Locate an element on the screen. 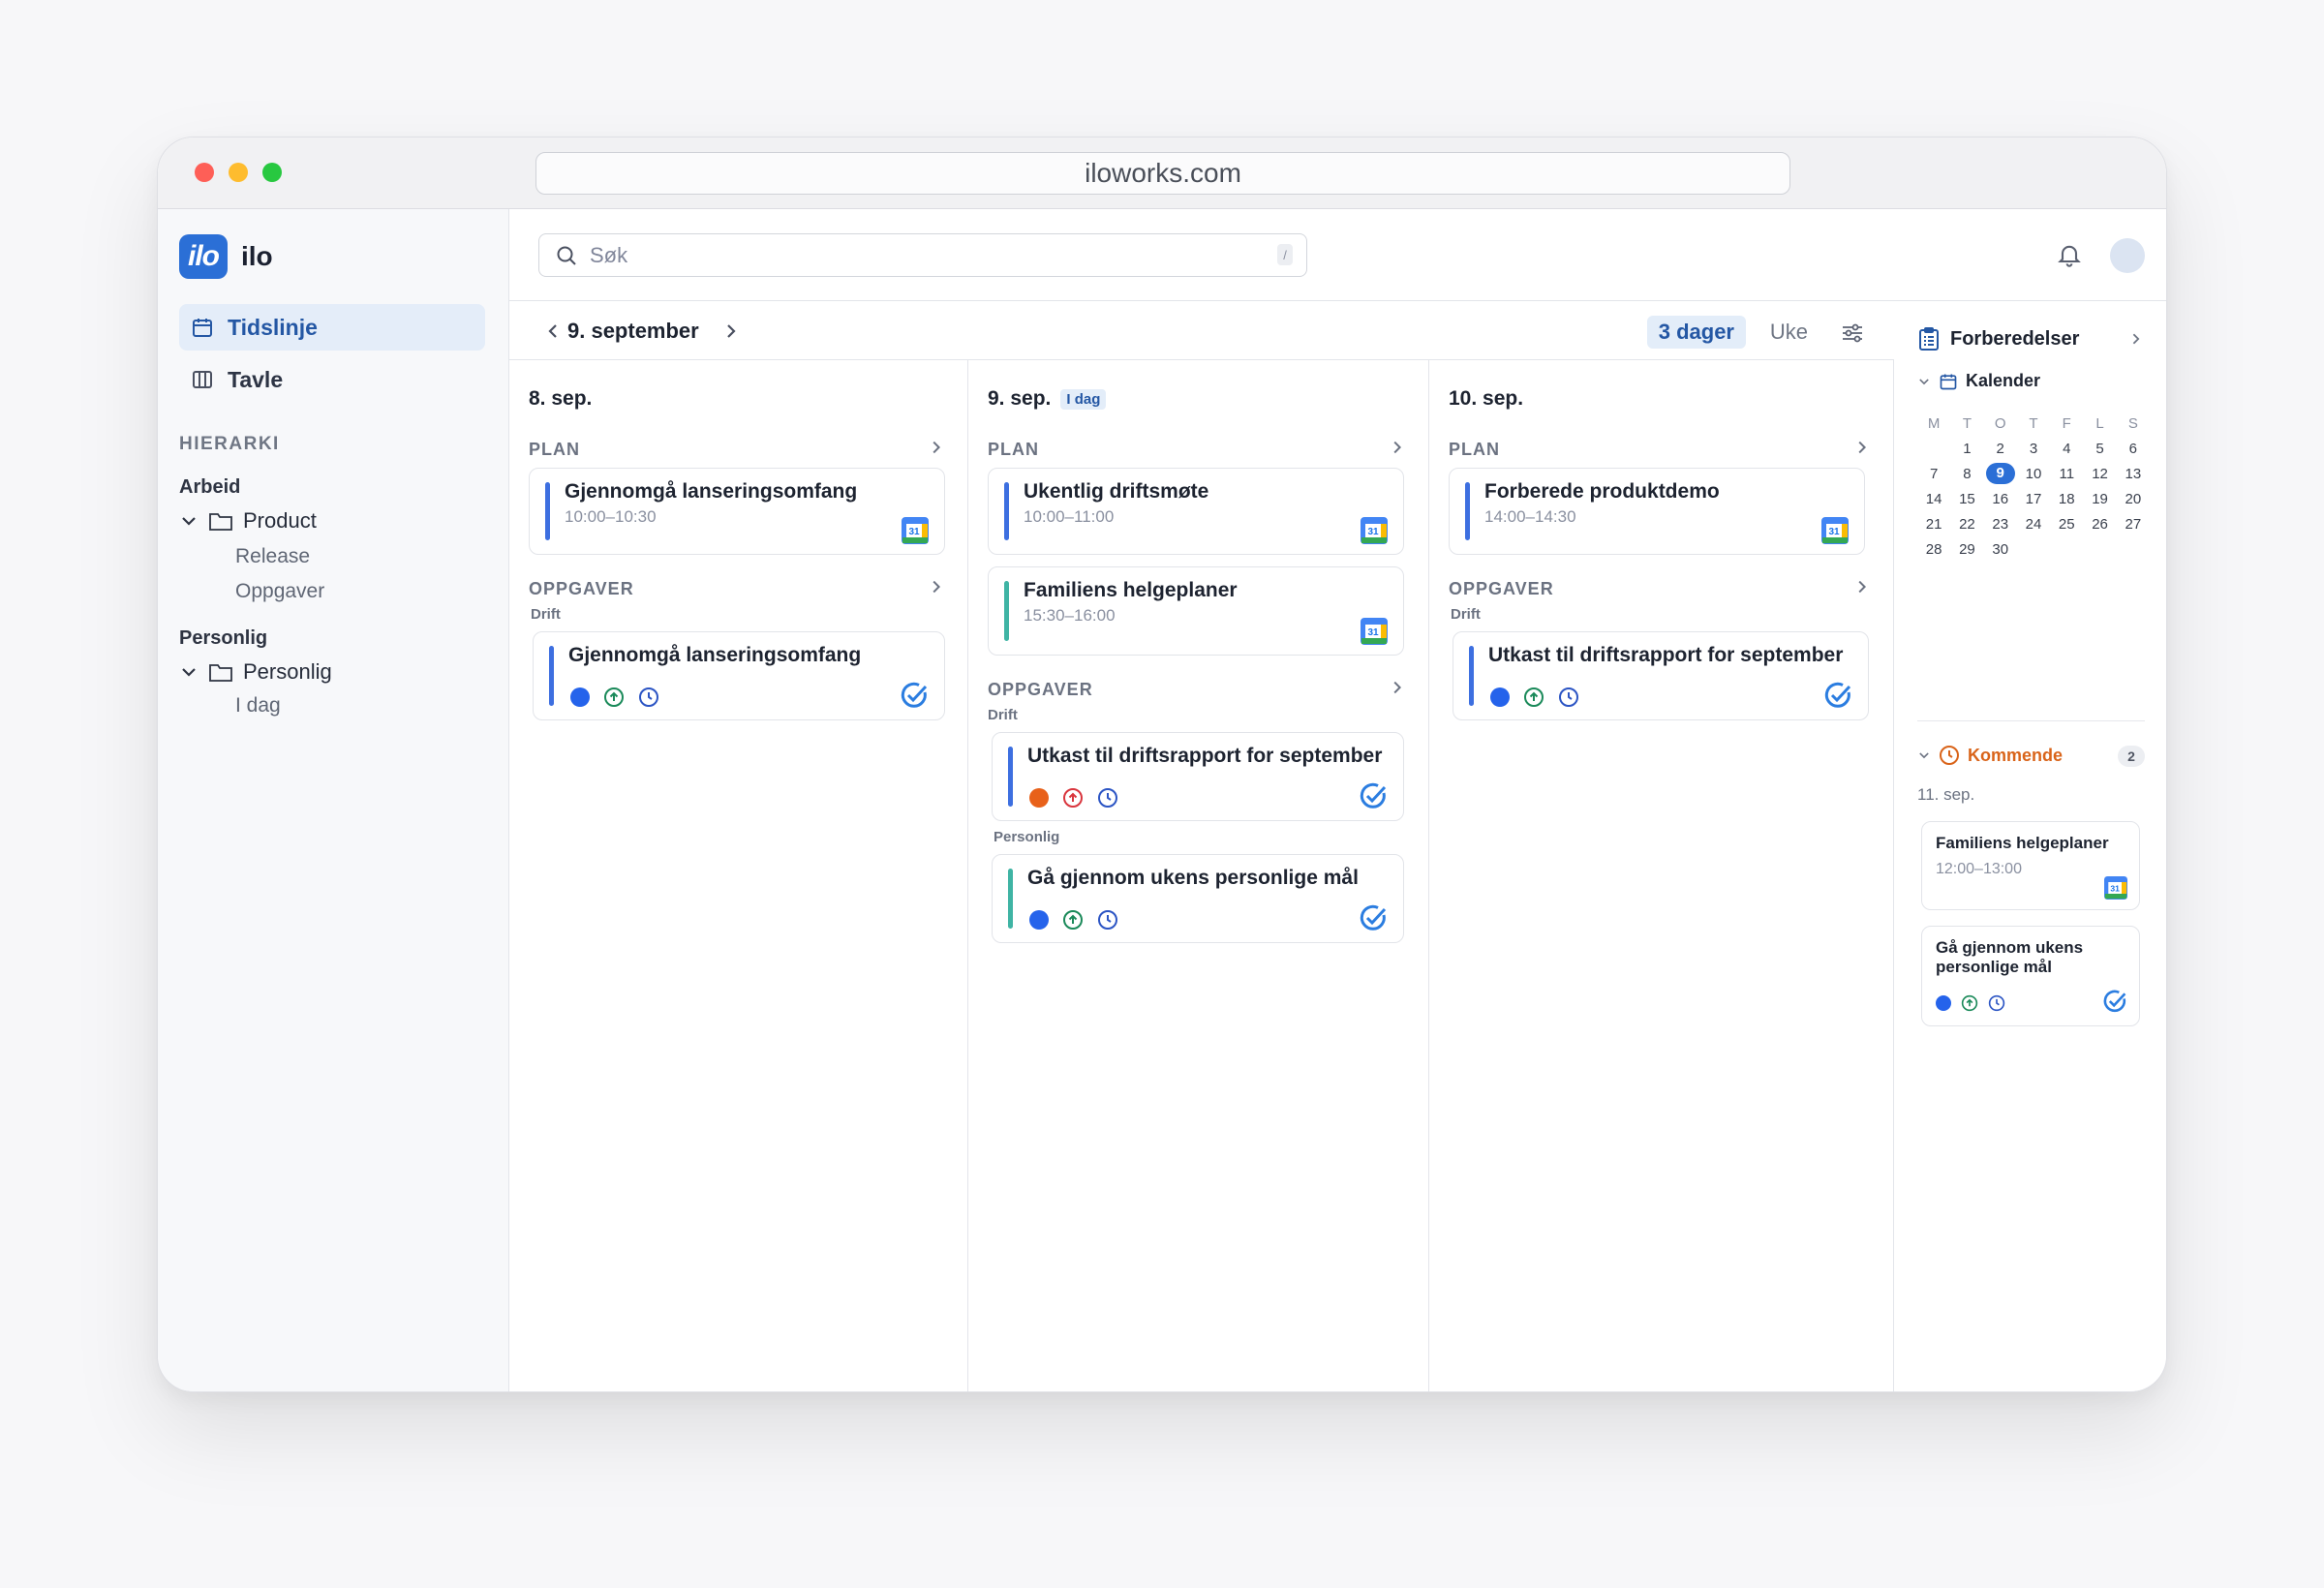 The height and width of the screenshot is (1588, 2324). maximize-window-button is located at coordinates (272, 172).